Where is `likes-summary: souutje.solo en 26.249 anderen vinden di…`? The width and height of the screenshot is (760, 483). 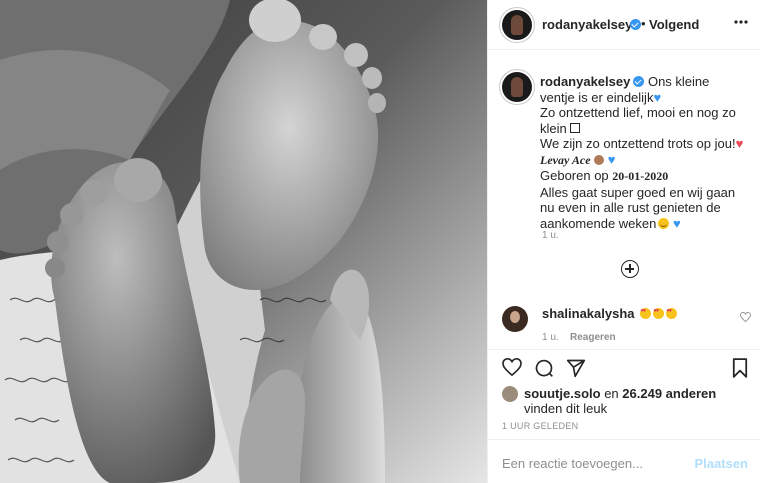 likes-summary: souutje.solo en 26.249 anderen vinden di… is located at coordinates (639, 401).